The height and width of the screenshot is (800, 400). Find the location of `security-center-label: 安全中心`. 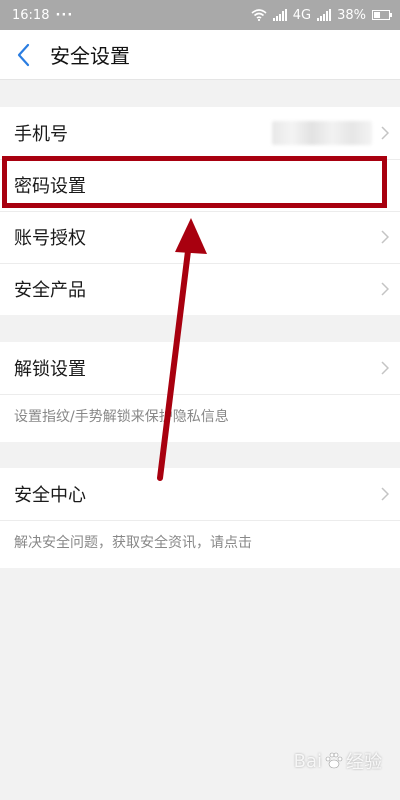

security-center-label: 安全中心 is located at coordinates (50, 495).